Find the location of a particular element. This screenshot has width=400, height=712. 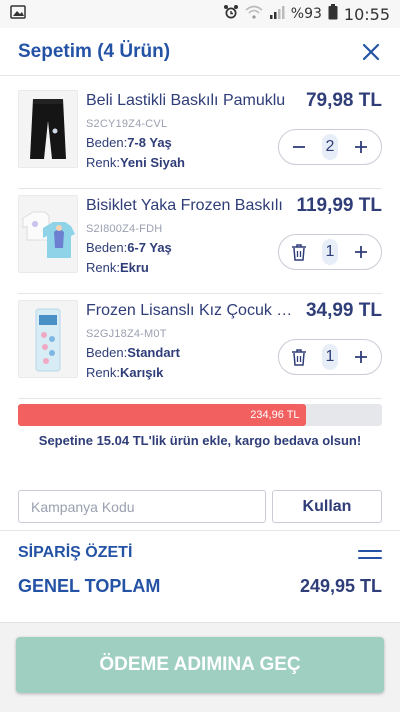

product-color: Renk:Karışık is located at coordinates (124, 372).